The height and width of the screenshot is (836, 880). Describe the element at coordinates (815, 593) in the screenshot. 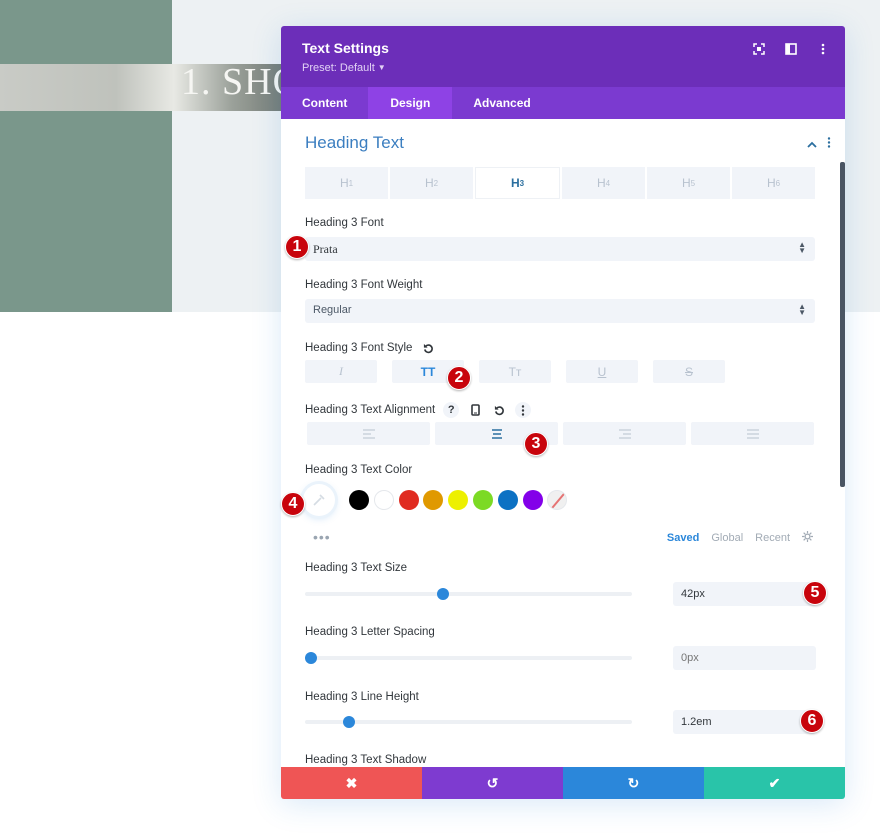

I see `annotation-badge: 5` at that location.